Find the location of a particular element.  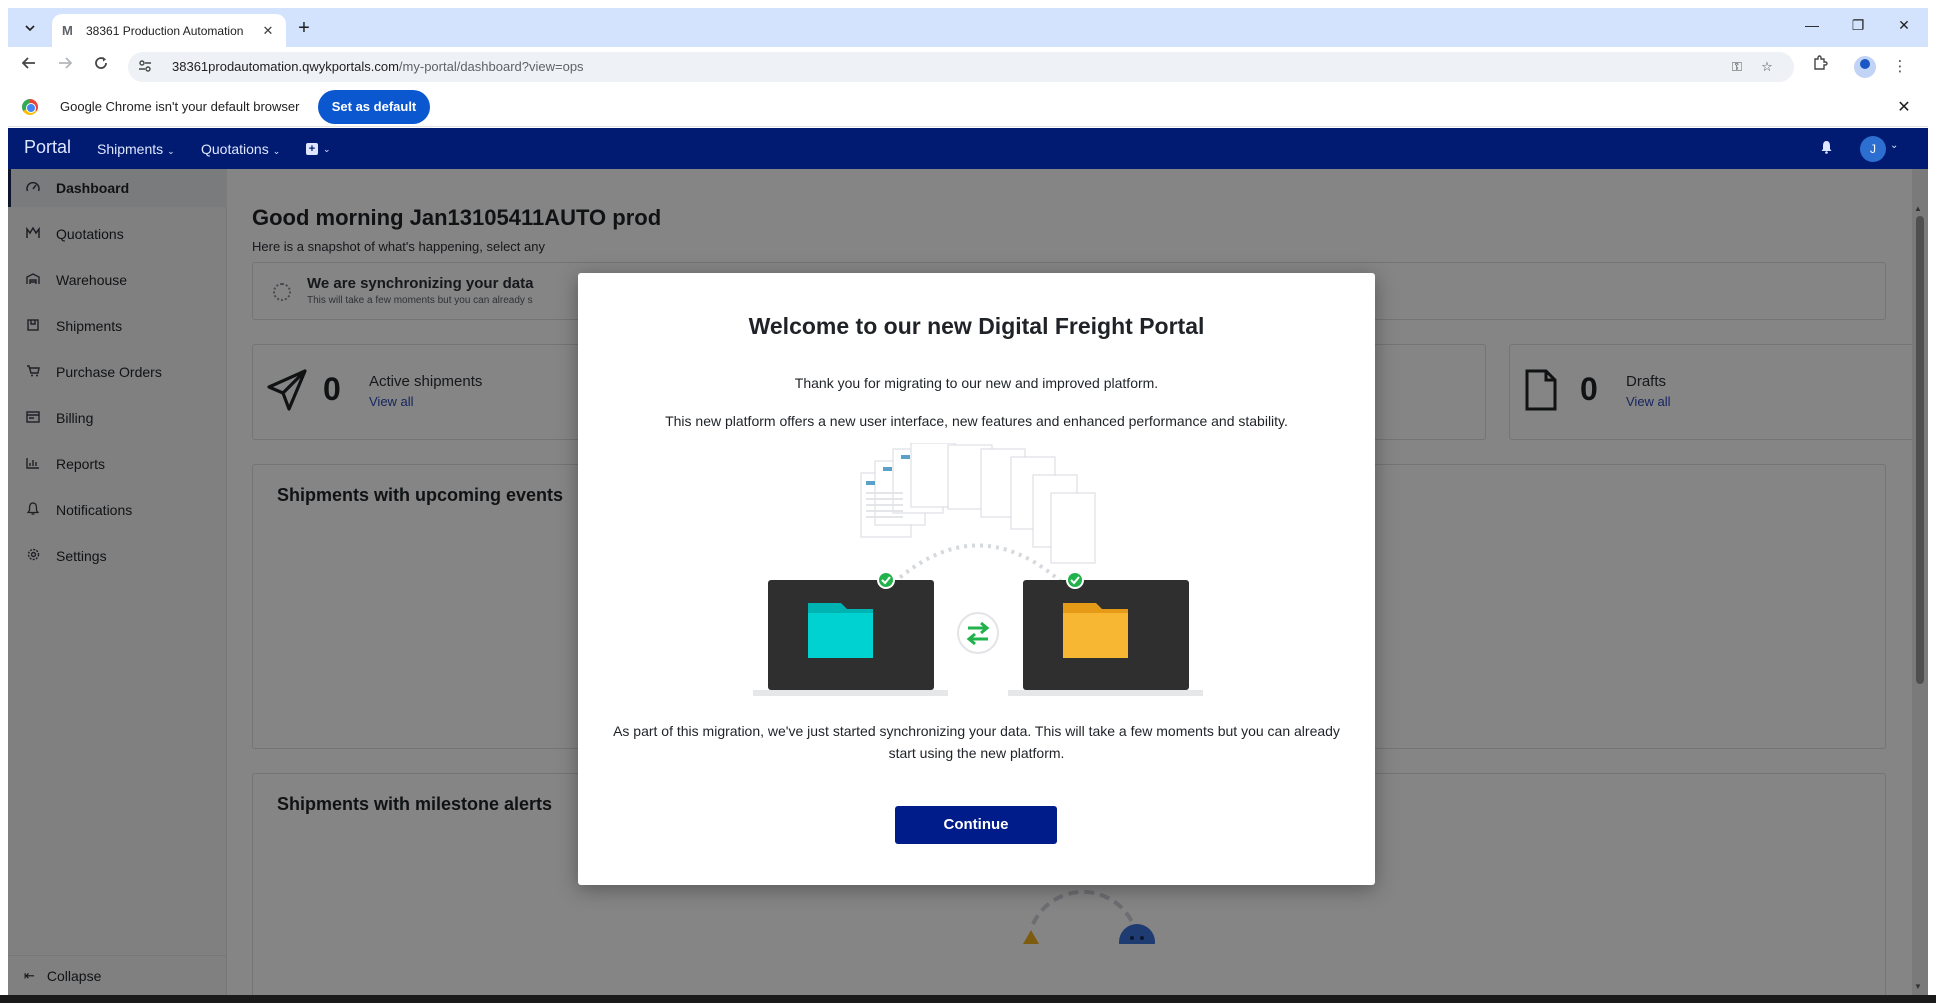

chrome-logo-icon is located at coordinates (30, 107).